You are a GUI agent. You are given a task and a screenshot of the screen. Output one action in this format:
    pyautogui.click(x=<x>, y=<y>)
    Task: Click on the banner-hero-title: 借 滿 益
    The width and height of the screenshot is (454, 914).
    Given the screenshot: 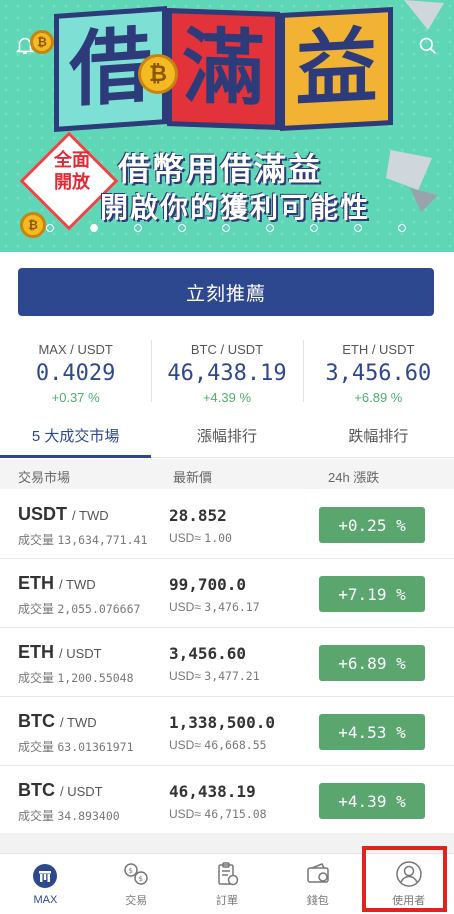 What is the action you would take?
    pyautogui.click(x=224, y=69)
    